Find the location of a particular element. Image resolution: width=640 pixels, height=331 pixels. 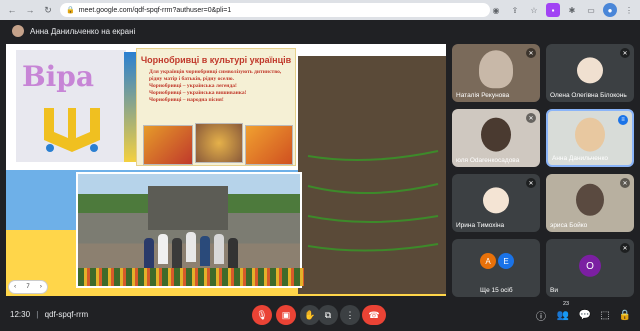

end-call-button: ☎ is located at coordinates (374, 315).